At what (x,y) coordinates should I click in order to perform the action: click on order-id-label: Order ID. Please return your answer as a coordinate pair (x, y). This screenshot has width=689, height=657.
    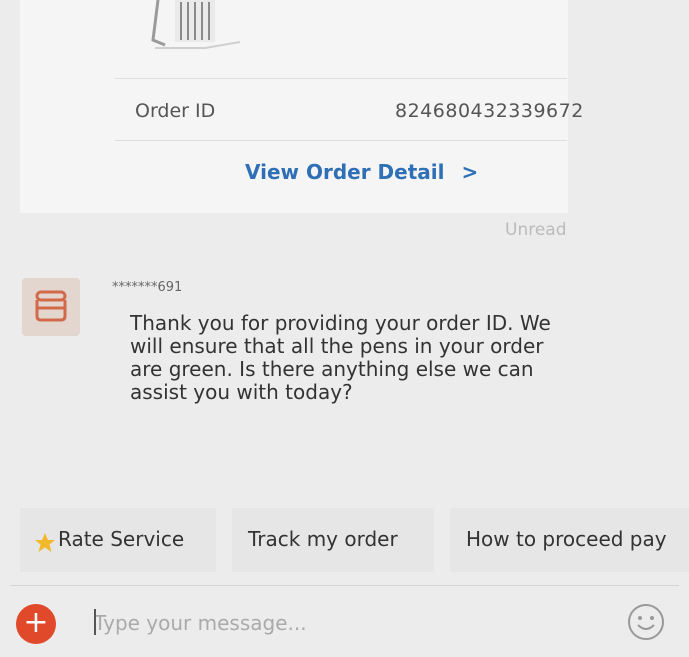
    Looking at the image, I should click on (175, 111).